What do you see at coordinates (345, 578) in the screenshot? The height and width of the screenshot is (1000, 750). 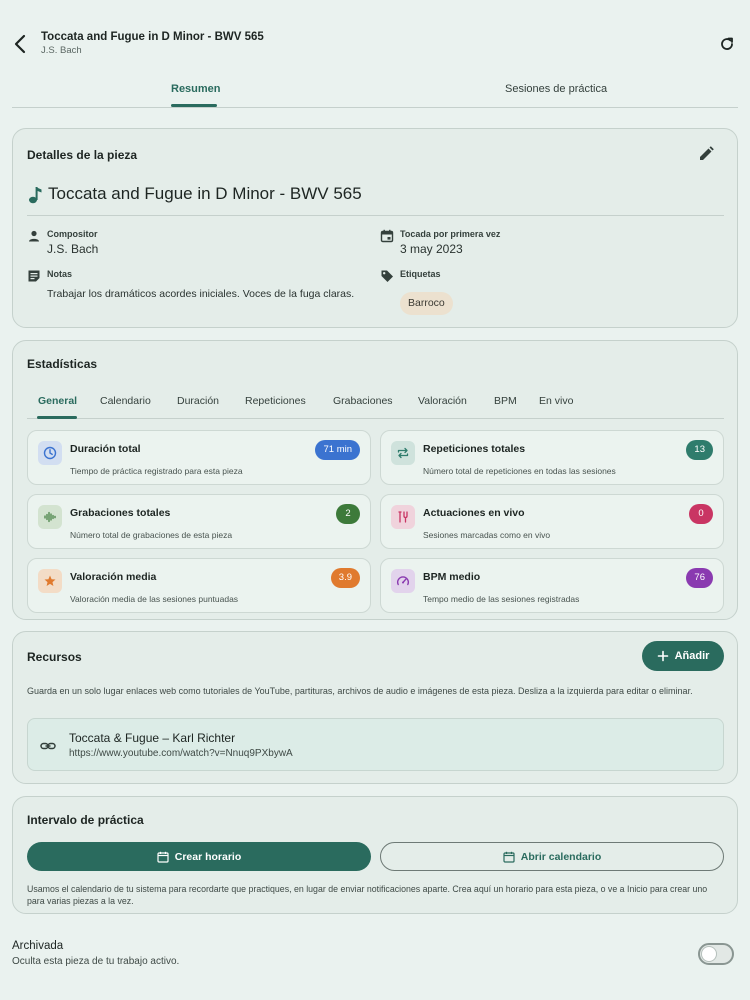 I see `stat-badge: 3.9` at bounding box center [345, 578].